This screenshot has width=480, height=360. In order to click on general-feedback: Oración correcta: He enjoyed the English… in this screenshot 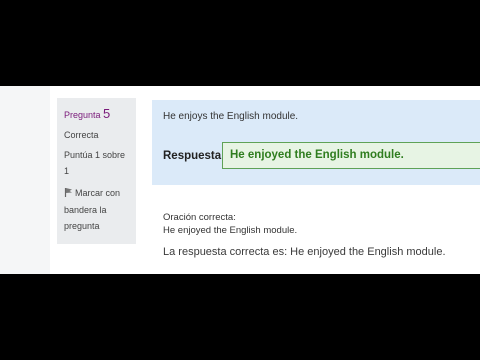, I will do `click(230, 224)`.